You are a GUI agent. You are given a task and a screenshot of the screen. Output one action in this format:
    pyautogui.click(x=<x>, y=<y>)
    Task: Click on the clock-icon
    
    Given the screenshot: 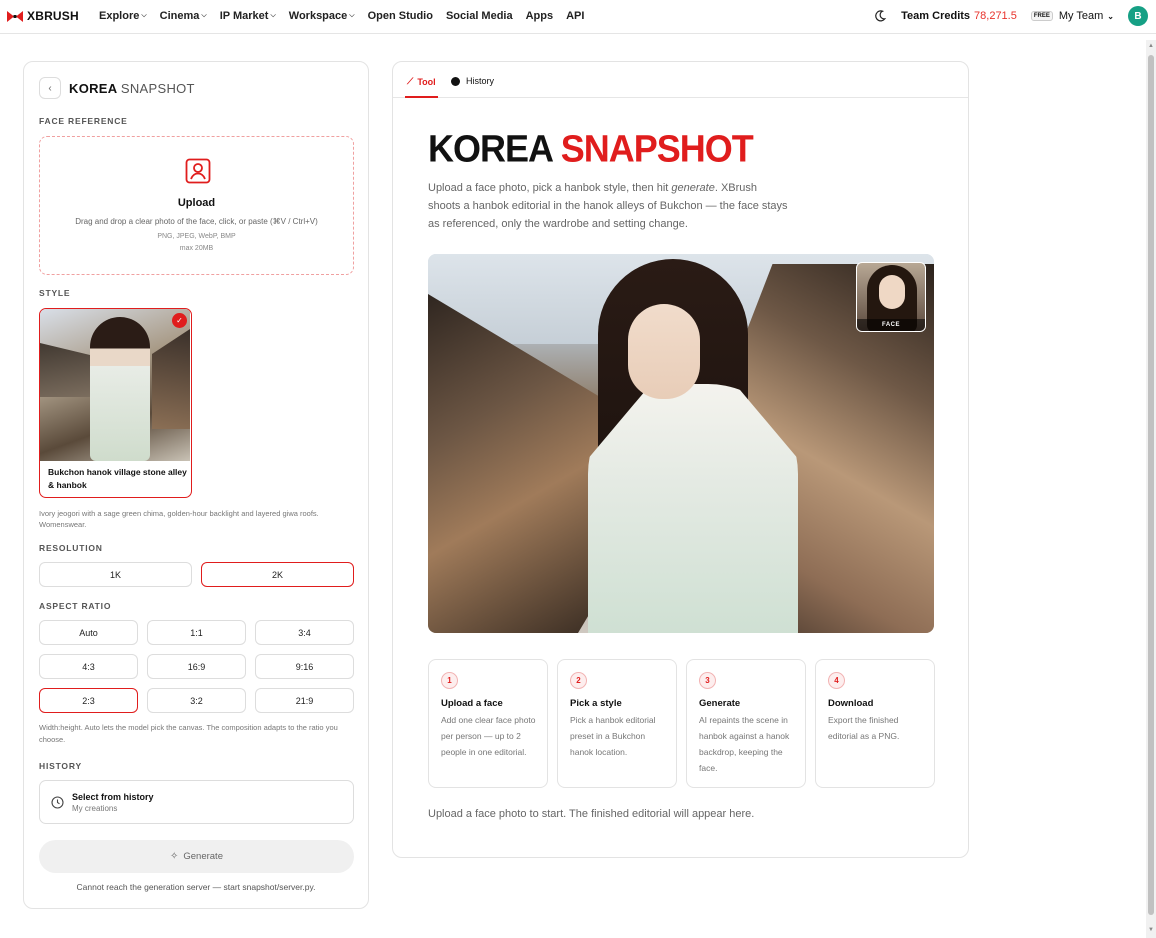 What is the action you would take?
    pyautogui.click(x=57, y=802)
    